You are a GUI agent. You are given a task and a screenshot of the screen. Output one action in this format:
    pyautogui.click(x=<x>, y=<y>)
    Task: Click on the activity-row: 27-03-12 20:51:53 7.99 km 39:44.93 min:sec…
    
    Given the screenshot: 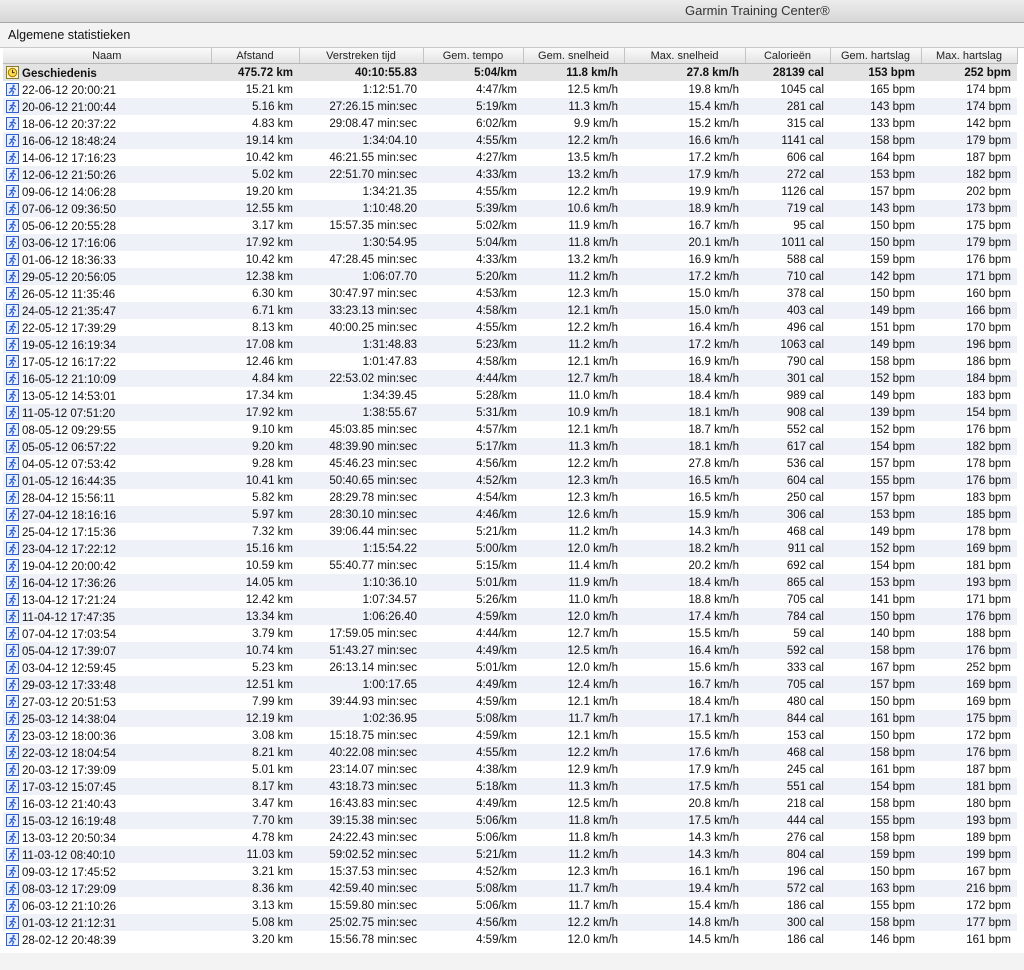 What is the action you would take?
    pyautogui.click(x=510, y=701)
    